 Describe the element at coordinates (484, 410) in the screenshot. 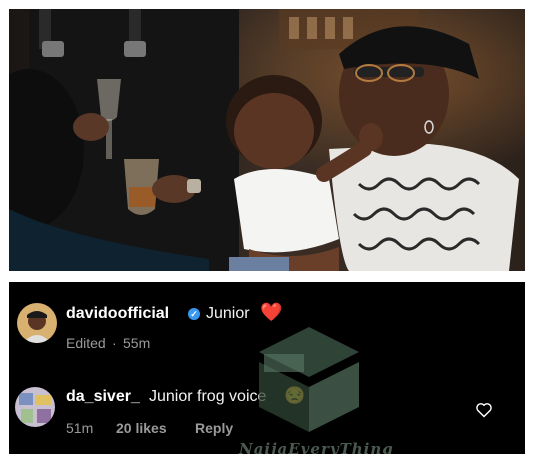

I see `like-heart-icon` at that location.